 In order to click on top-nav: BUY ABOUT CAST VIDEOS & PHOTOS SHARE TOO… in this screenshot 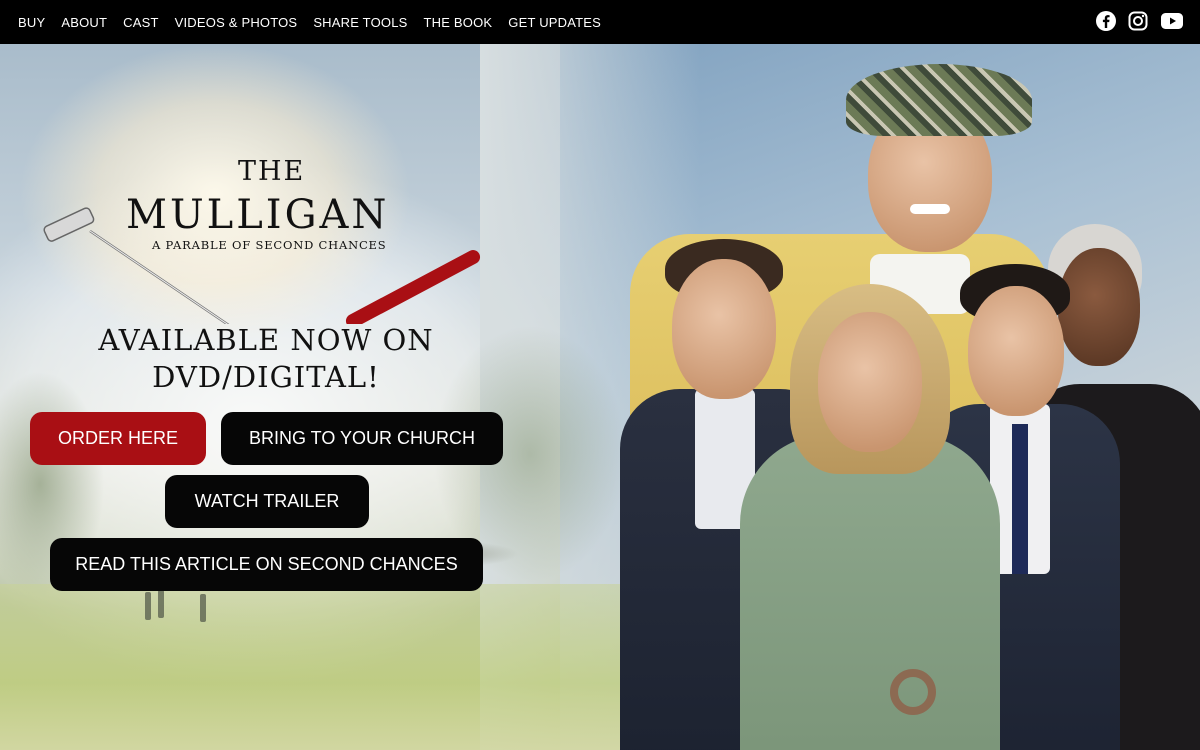, I will do `click(600, 22)`.